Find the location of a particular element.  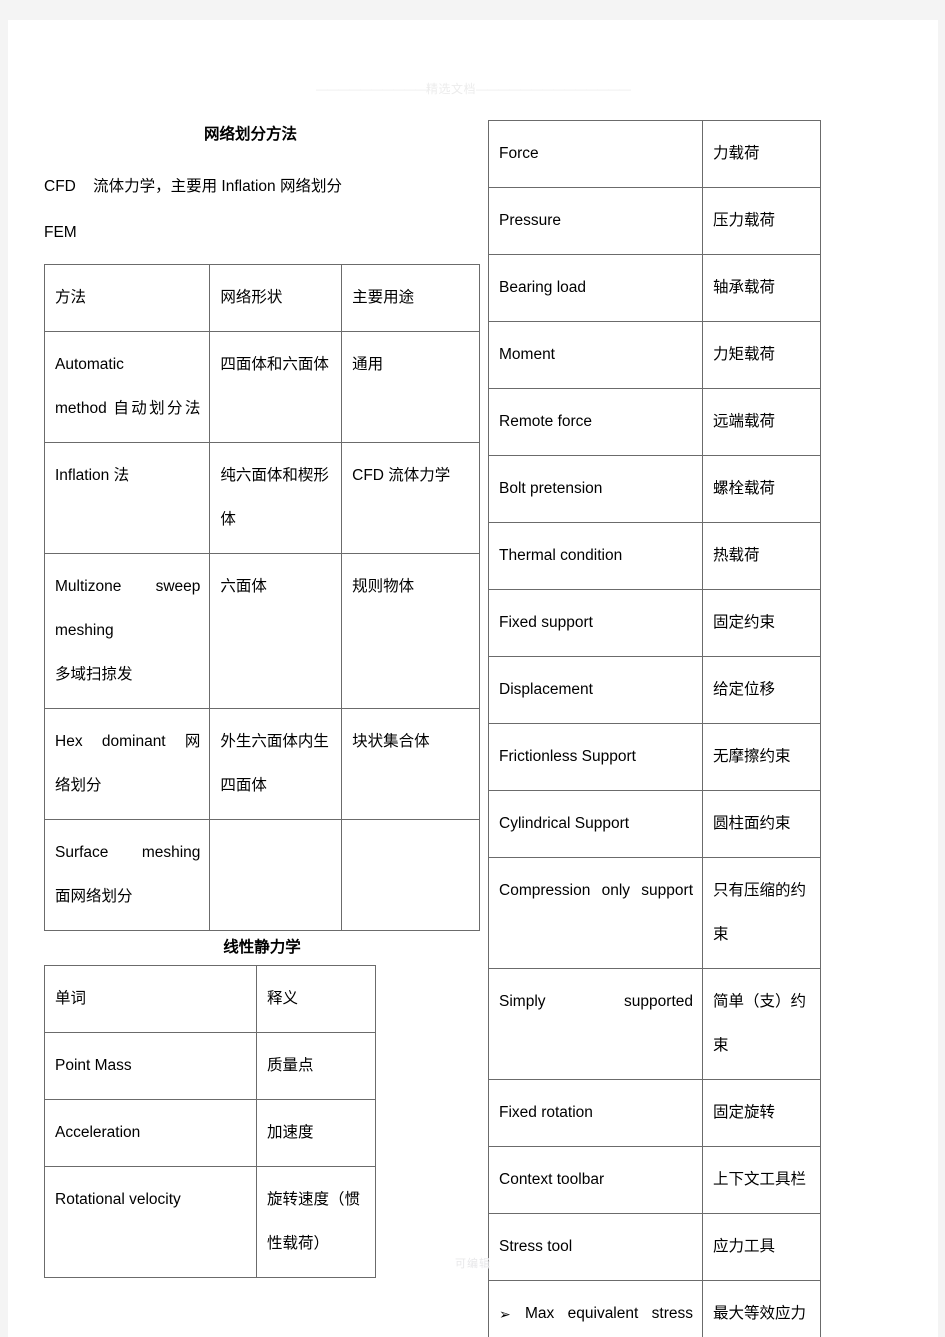

meaning-label: 力矩载荷 is located at coordinates (744, 354).